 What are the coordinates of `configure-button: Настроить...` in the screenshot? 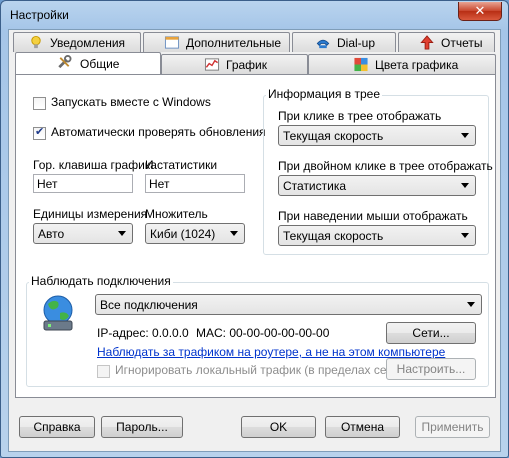 It's located at (431, 369).